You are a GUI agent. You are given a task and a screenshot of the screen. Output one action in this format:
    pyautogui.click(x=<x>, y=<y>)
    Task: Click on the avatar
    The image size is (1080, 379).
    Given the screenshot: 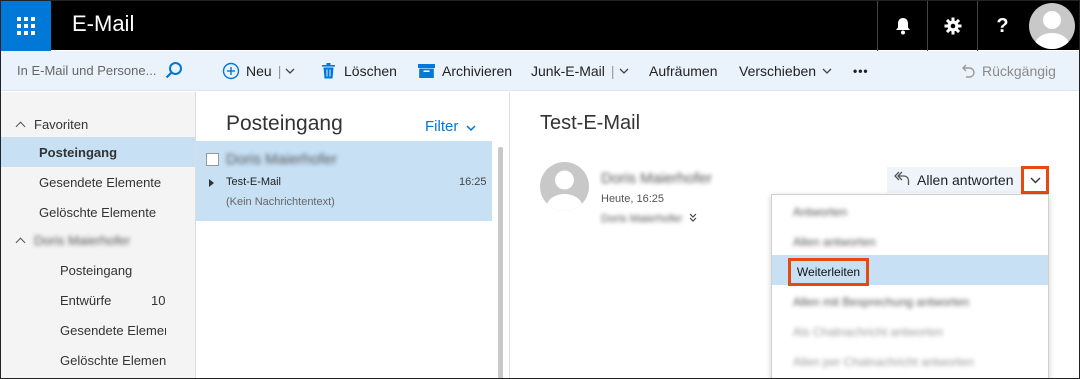 What is the action you would take?
    pyautogui.click(x=1052, y=26)
    